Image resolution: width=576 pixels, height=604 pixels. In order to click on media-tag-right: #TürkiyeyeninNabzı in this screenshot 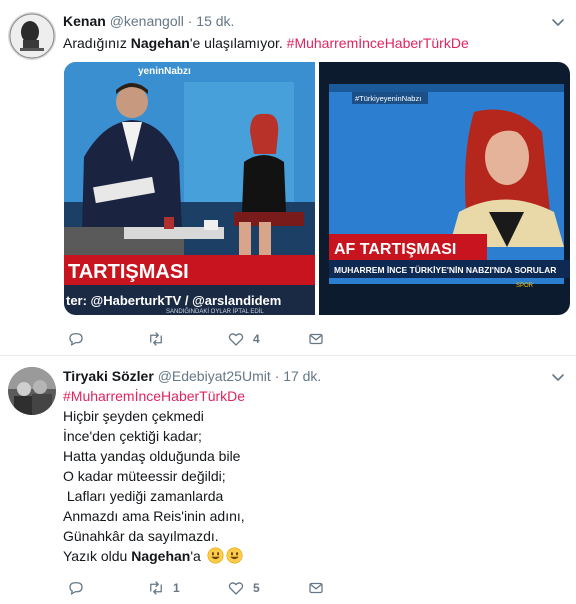, I will do `click(388, 98)`.